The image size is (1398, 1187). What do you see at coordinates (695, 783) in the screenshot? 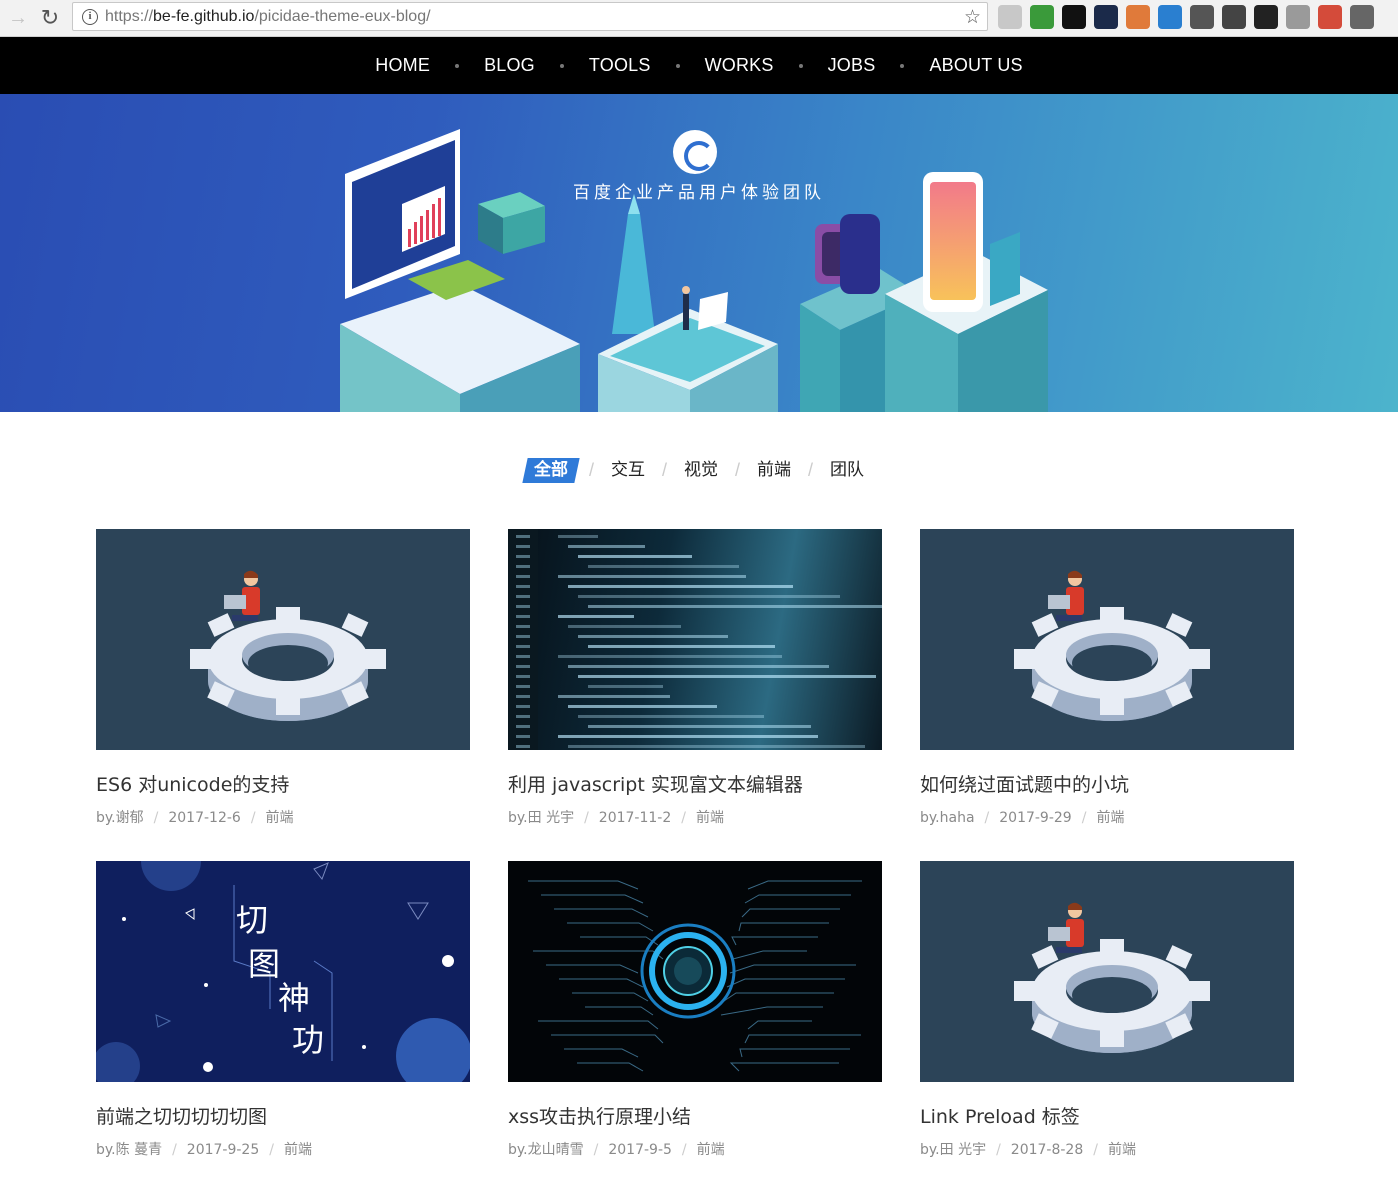
I see `post-title: 利用 javascript 实现富文本编辑器` at bounding box center [695, 783].